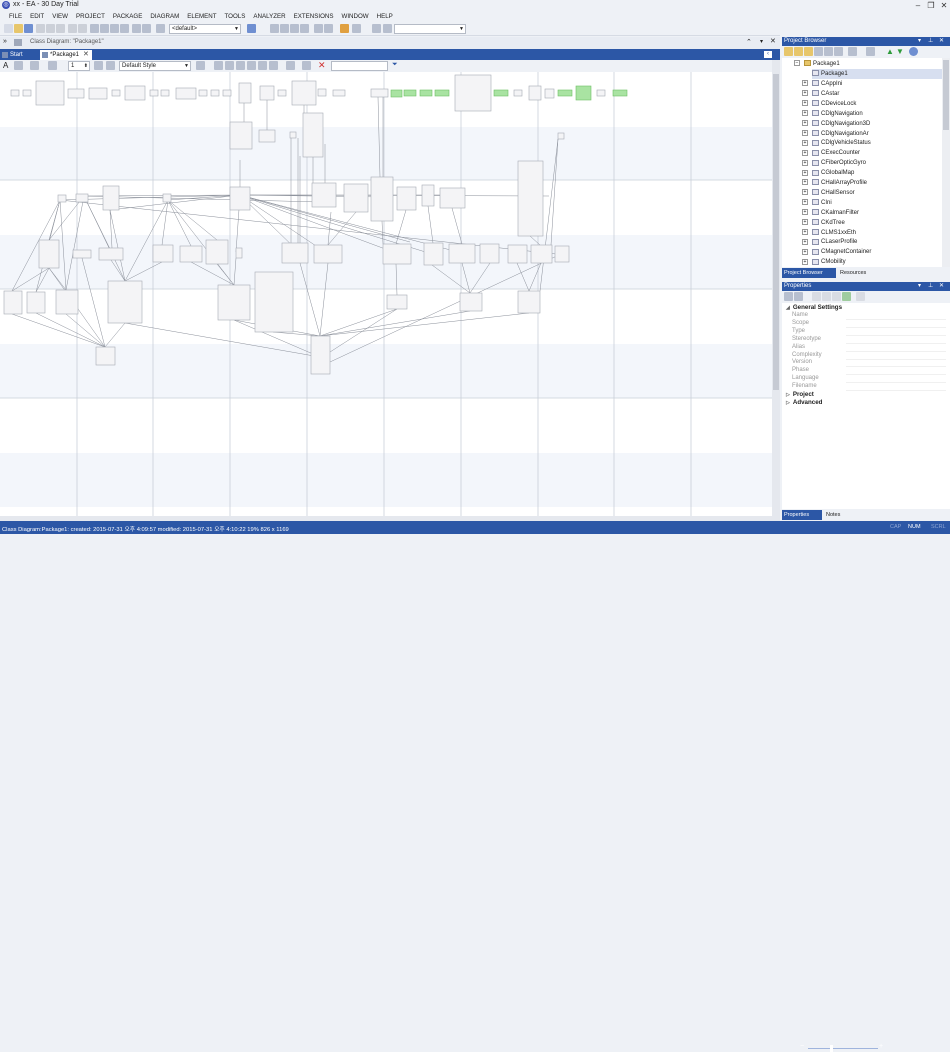 The width and height of the screenshot is (950, 1052). What do you see at coordinates (385, 16) in the screenshot?
I see `menu-help: HELP` at bounding box center [385, 16].